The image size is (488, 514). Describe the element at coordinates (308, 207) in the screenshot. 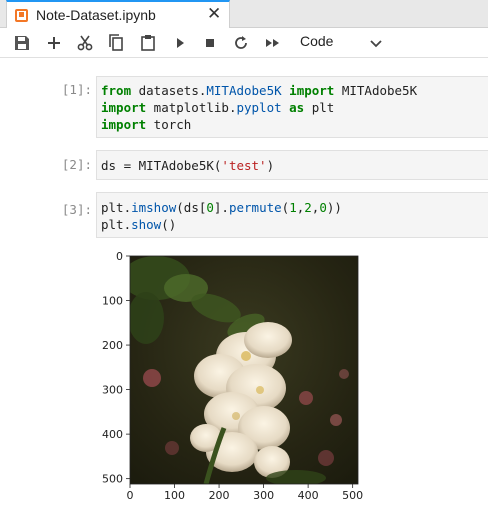

I see `code-token: 2` at that location.